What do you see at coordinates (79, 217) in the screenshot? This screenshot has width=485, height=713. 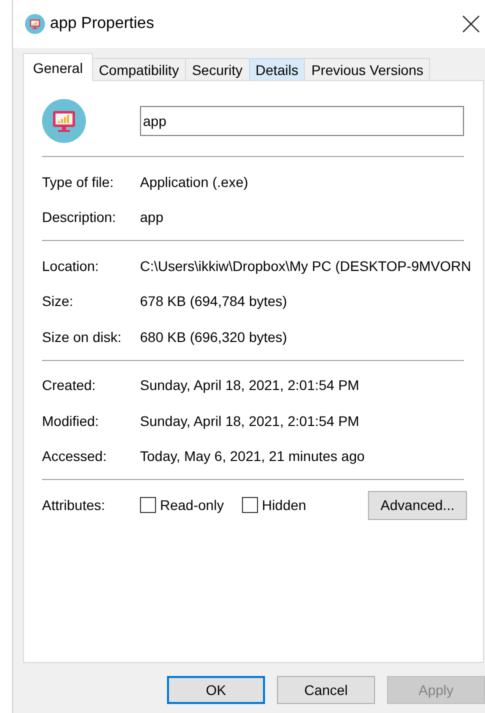 I see `field-label: Description:` at bounding box center [79, 217].